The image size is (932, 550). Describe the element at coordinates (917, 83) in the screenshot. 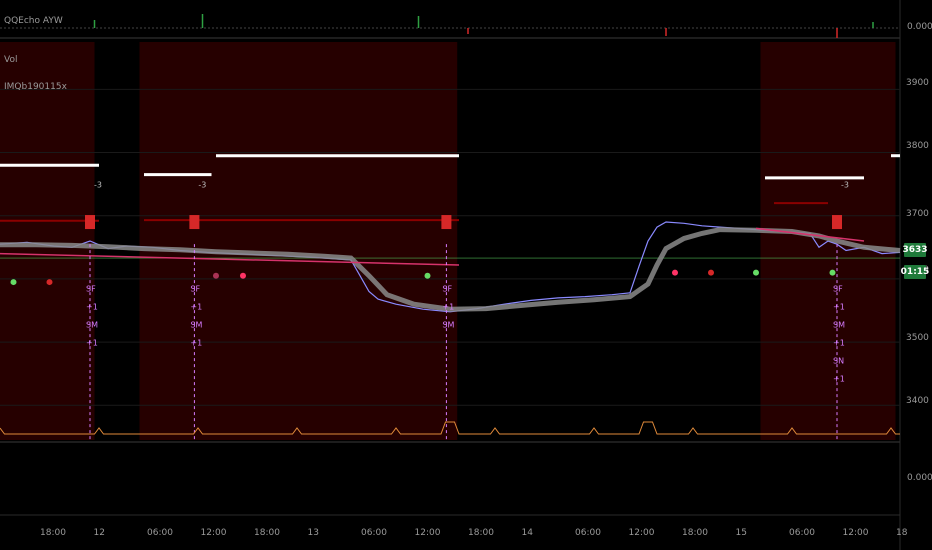

I see `price-tick-label: 3900` at that location.